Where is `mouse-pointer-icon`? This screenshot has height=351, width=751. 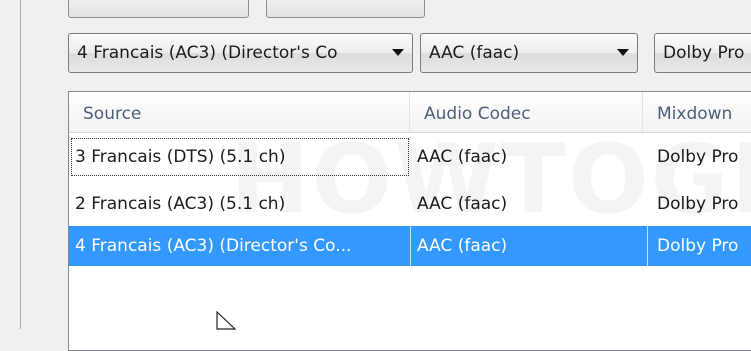 mouse-pointer-icon is located at coordinates (226, 320).